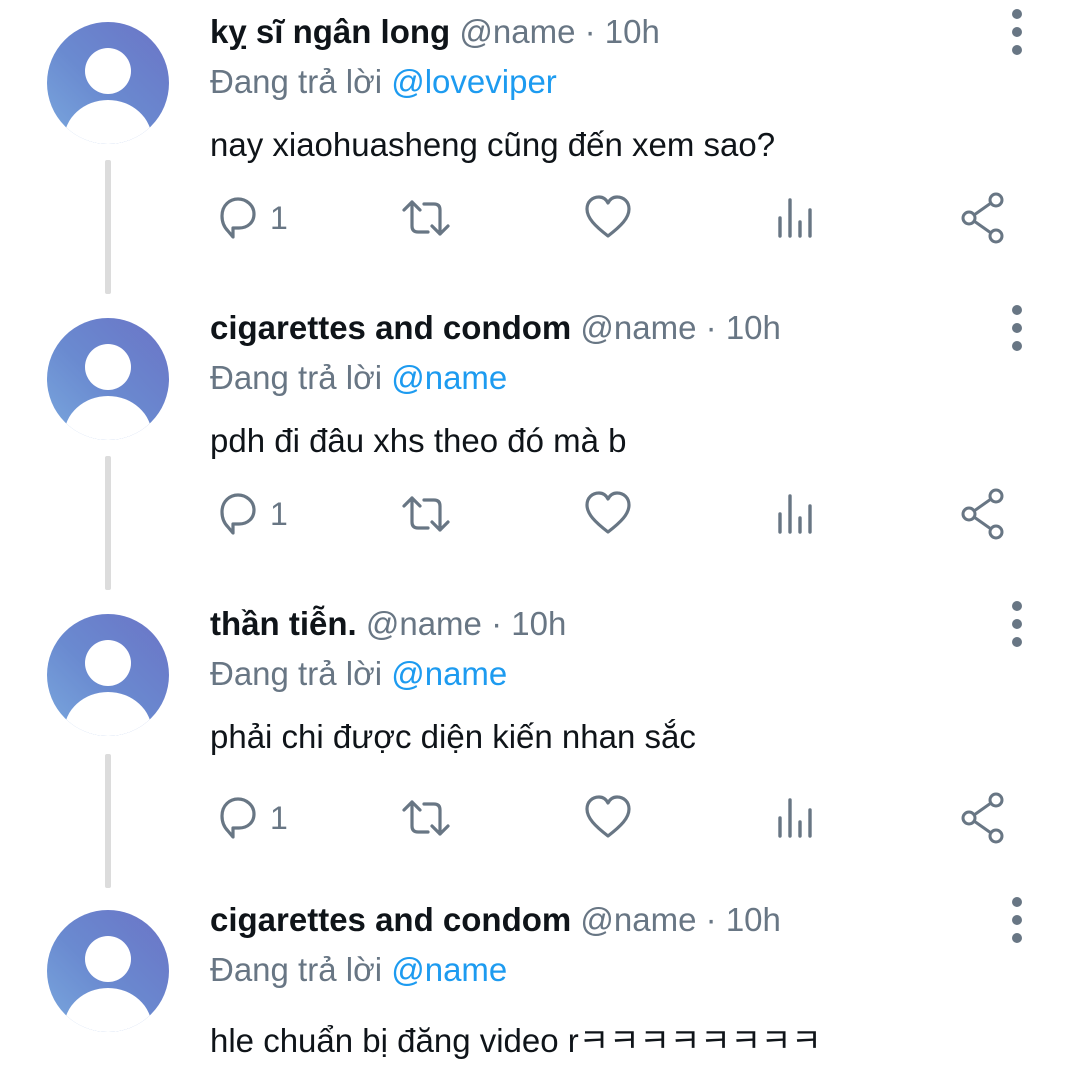 The image size is (1080, 1080). Describe the element at coordinates (330, 31) in the screenshot. I see `display-name: kỵ sĩ ngân long` at that location.